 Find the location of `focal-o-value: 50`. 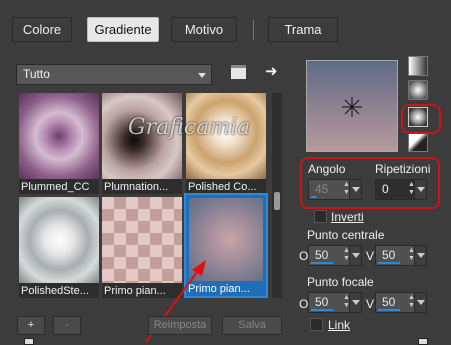

focal-o-value: 50 is located at coordinates (322, 302).